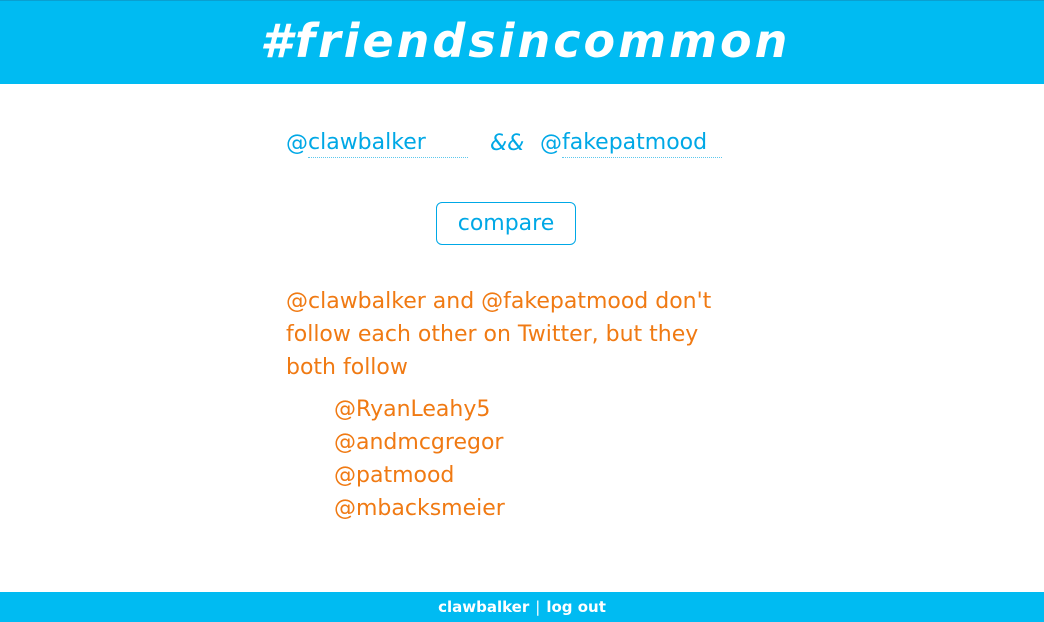 This screenshot has height=622, width=1044. I want to click on compare-form: @ && @, so click(511, 144).